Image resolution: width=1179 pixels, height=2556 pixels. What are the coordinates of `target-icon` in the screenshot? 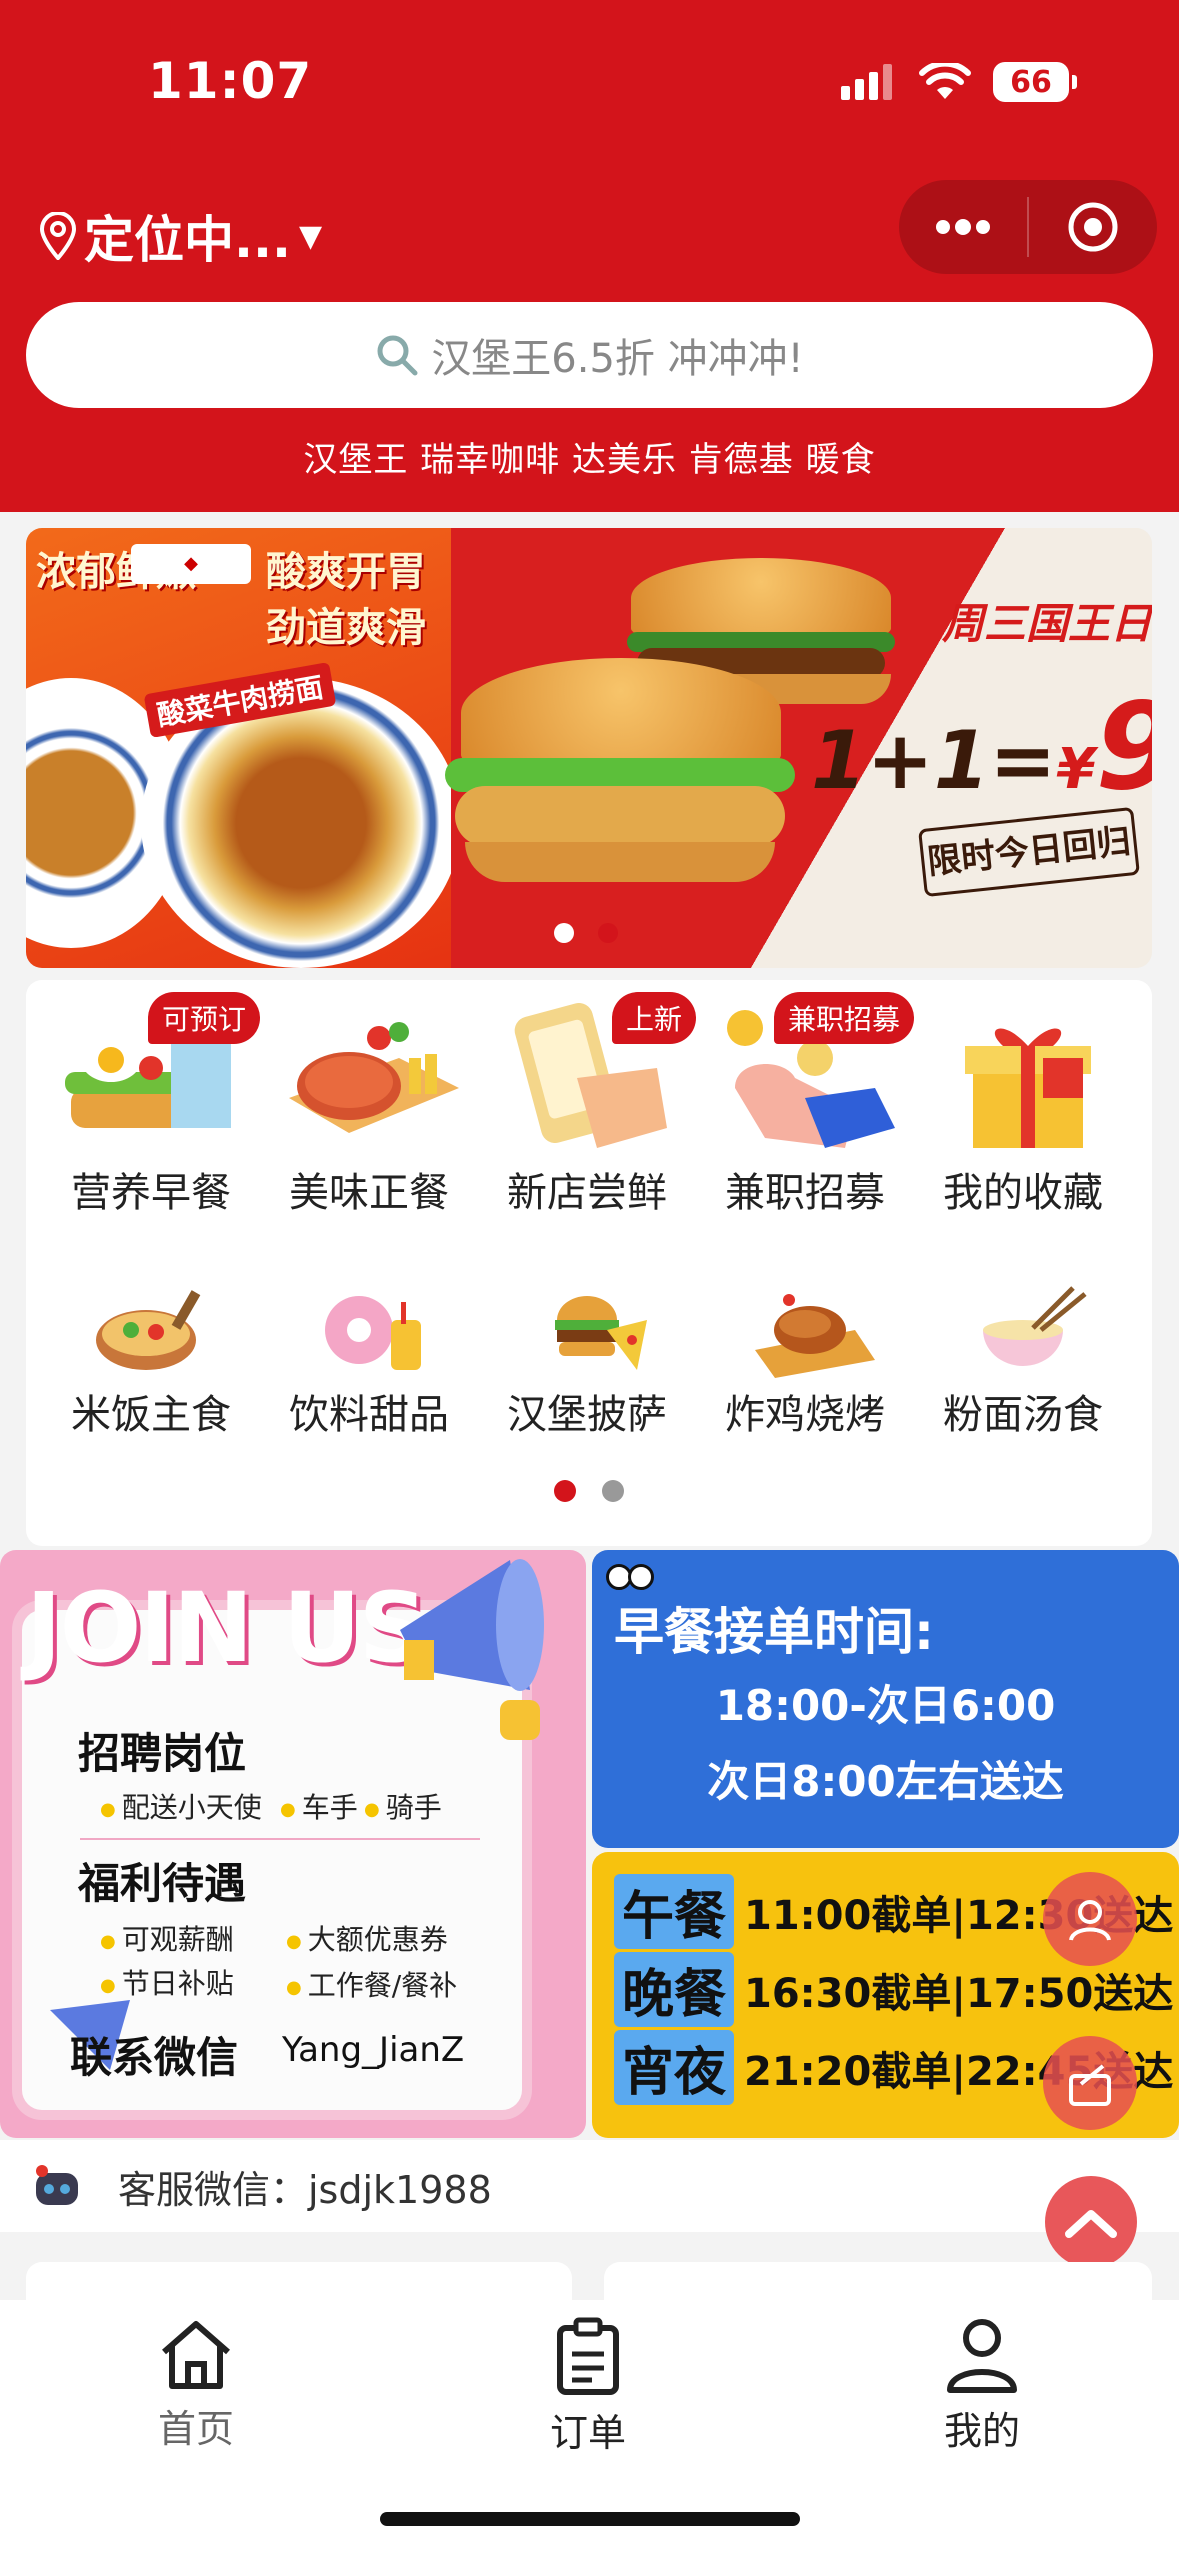 It's located at (1093, 227).